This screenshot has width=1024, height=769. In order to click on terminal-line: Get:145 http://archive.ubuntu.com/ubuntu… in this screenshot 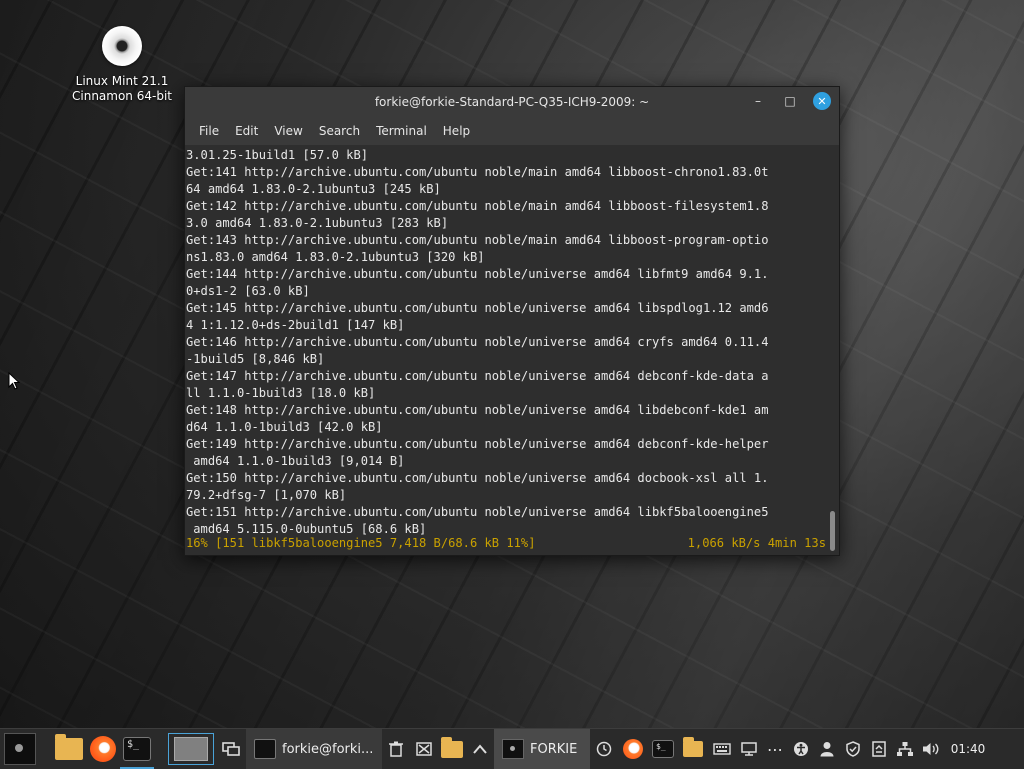, I will do `click(477, 308)`.